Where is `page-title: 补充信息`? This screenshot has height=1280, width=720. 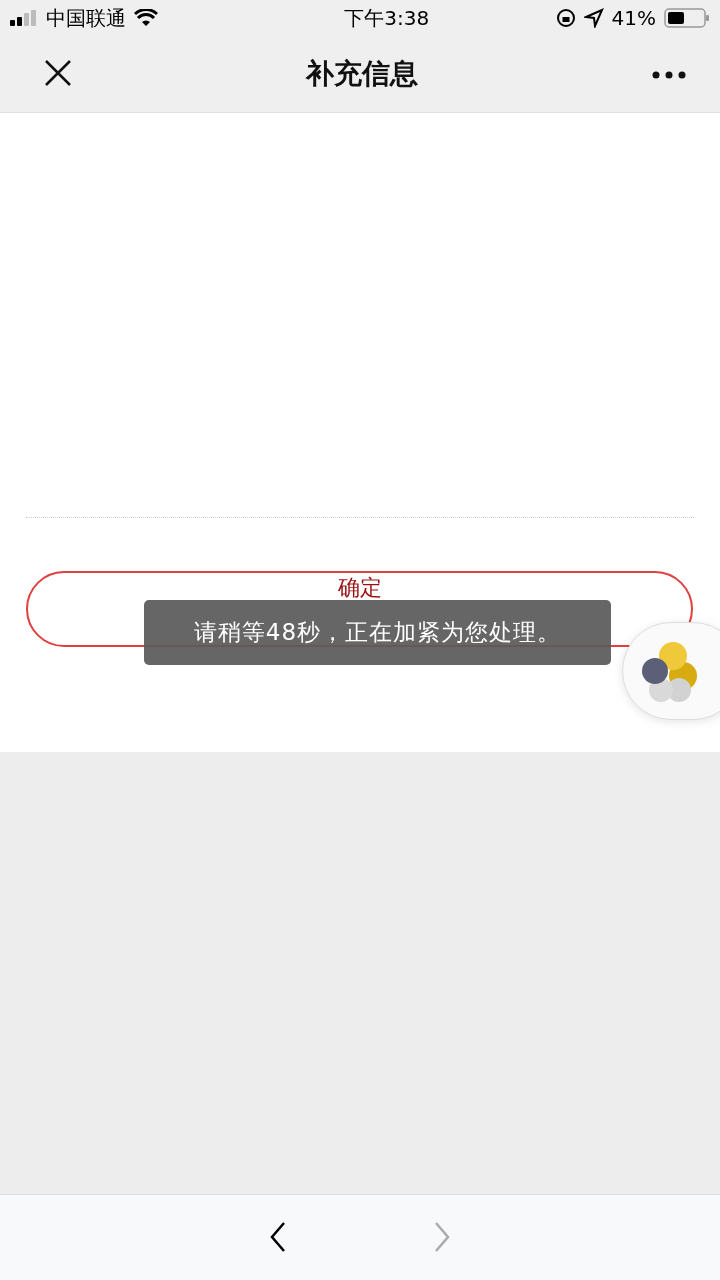 page-title: 补充信息 is located at coordinates (362, 74).